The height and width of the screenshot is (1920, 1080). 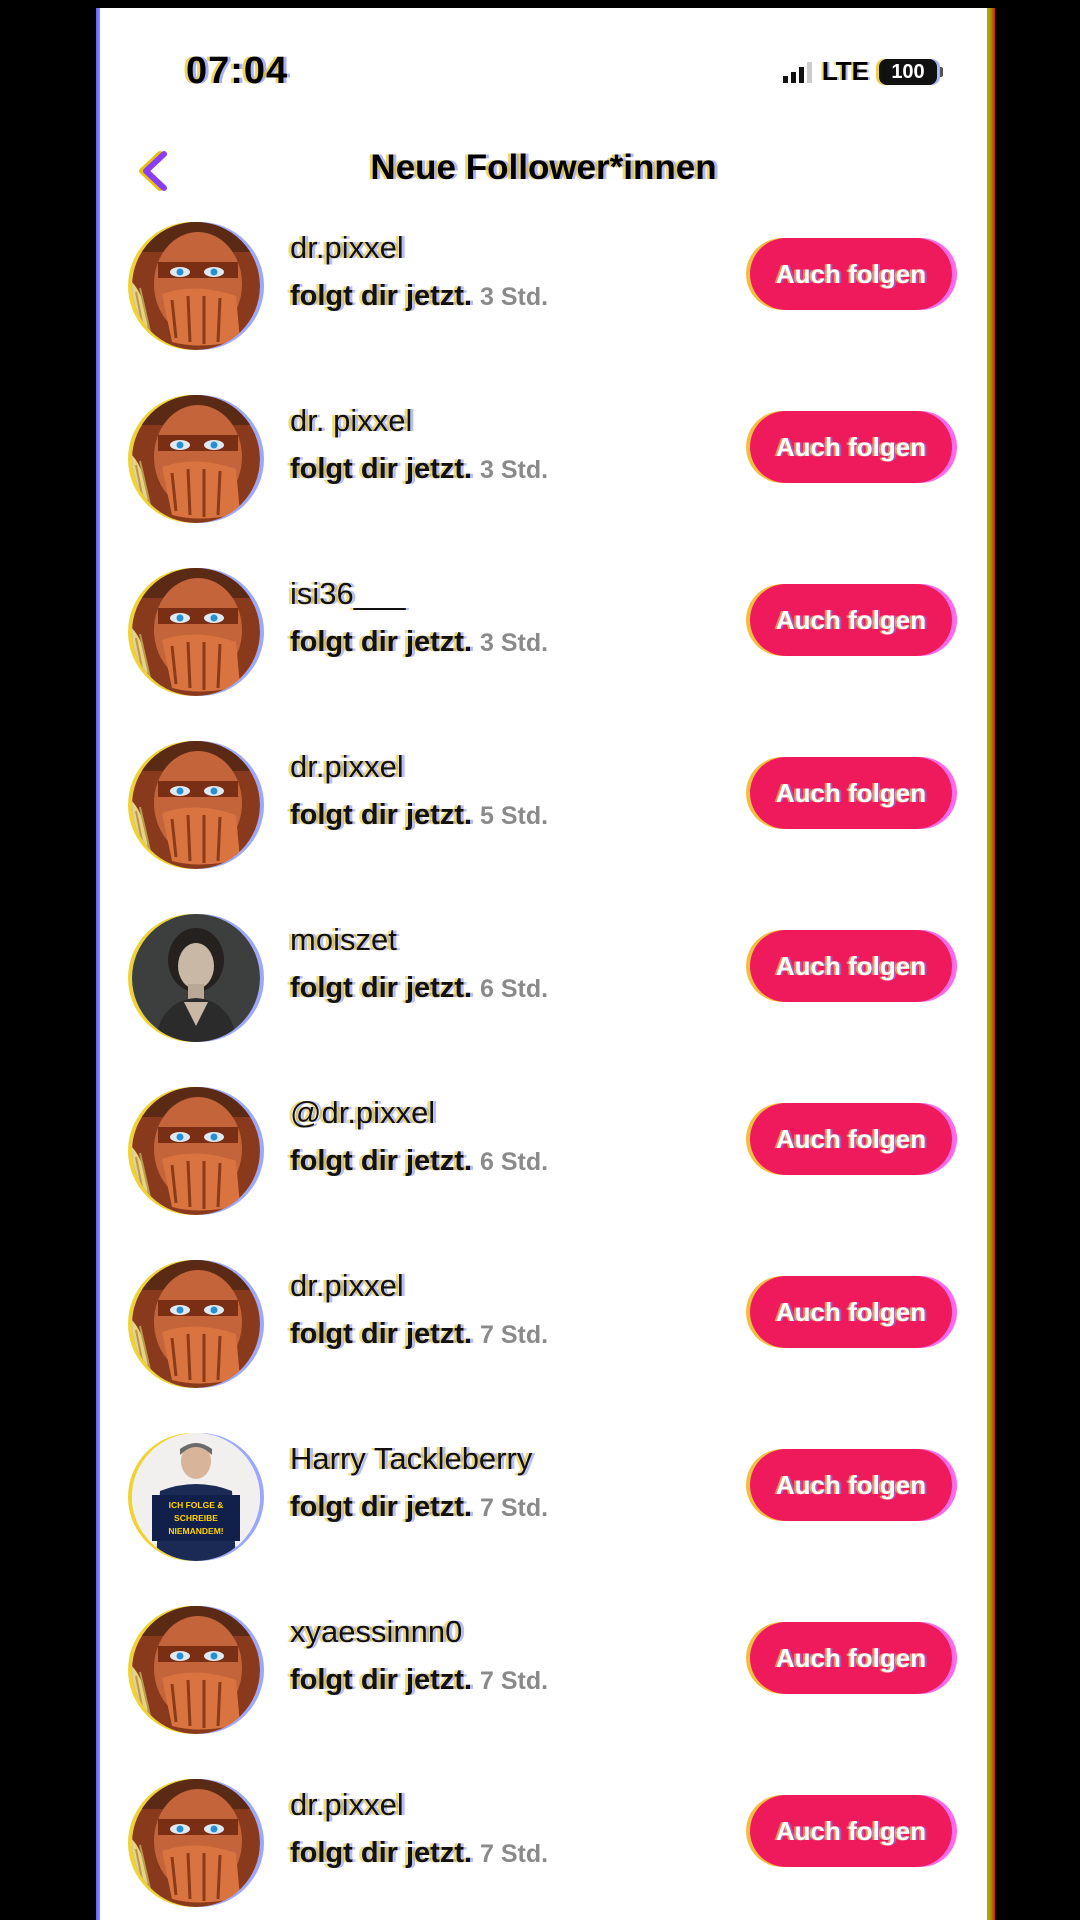 I want to click on username: isi36___, so click(x=347, y=594).